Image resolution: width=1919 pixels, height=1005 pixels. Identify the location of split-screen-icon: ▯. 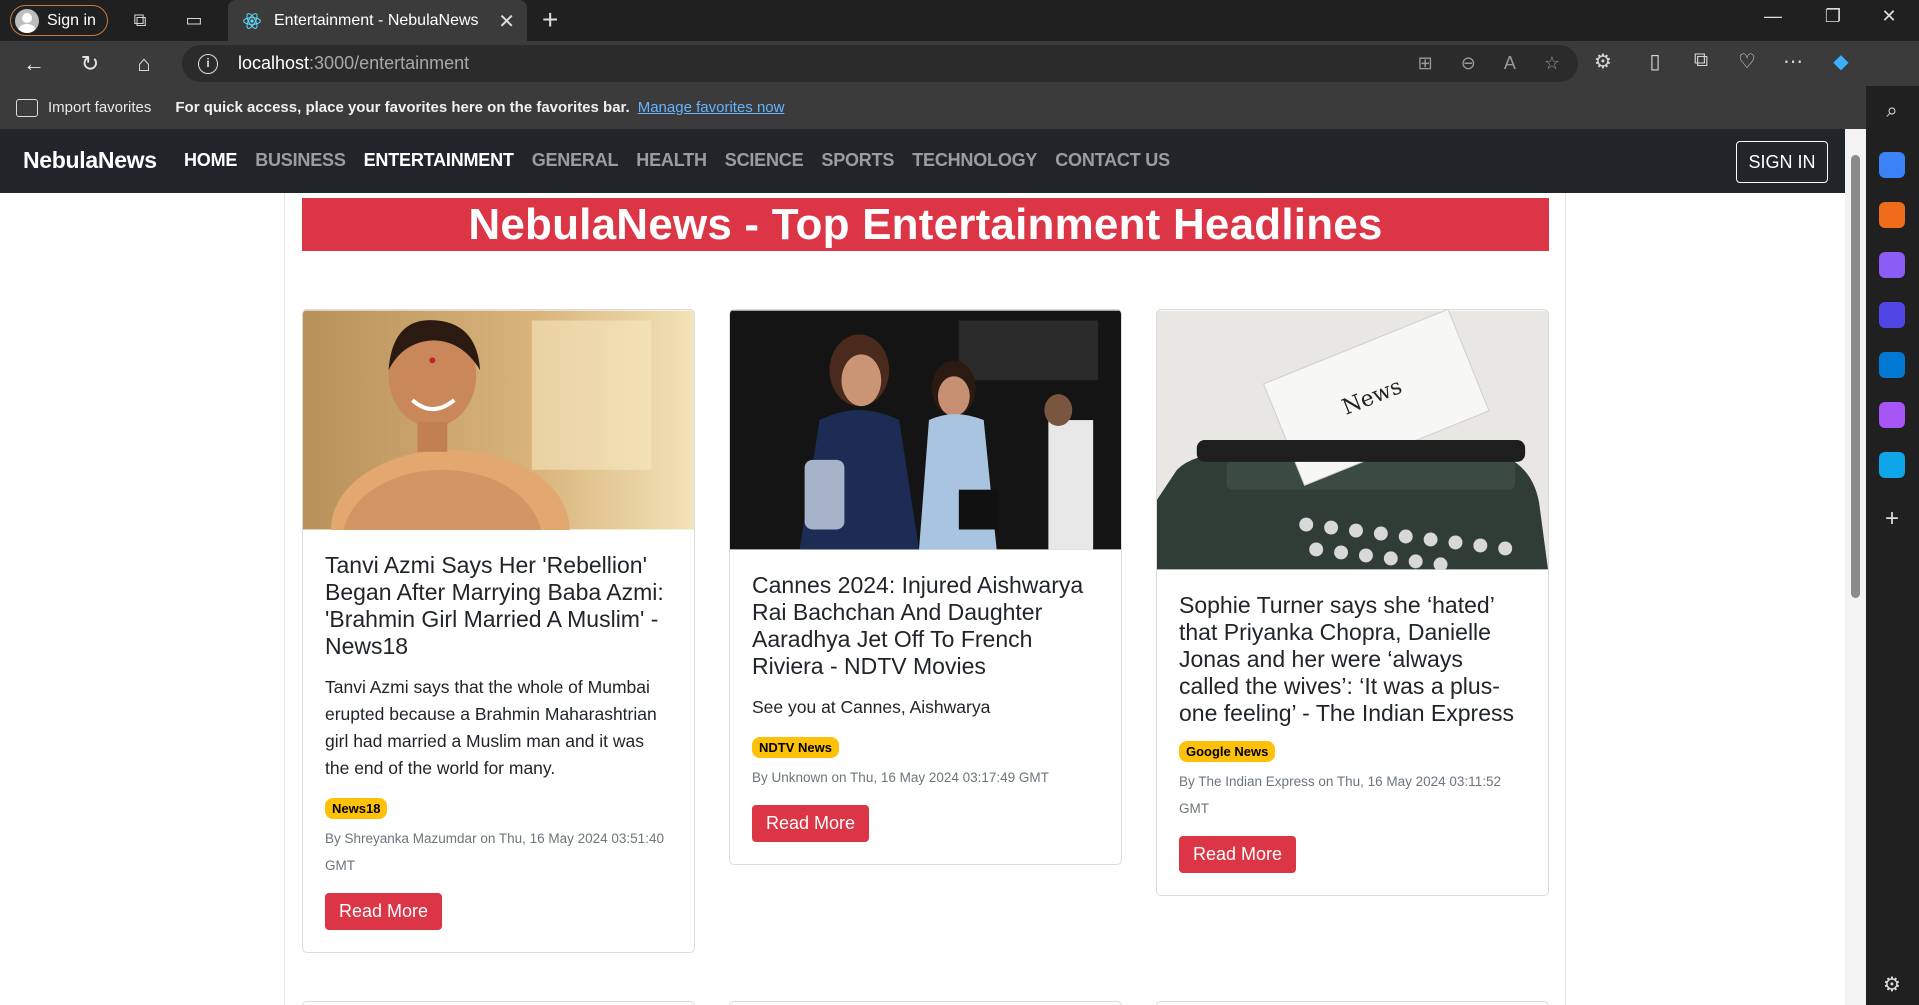
(1655, 61).